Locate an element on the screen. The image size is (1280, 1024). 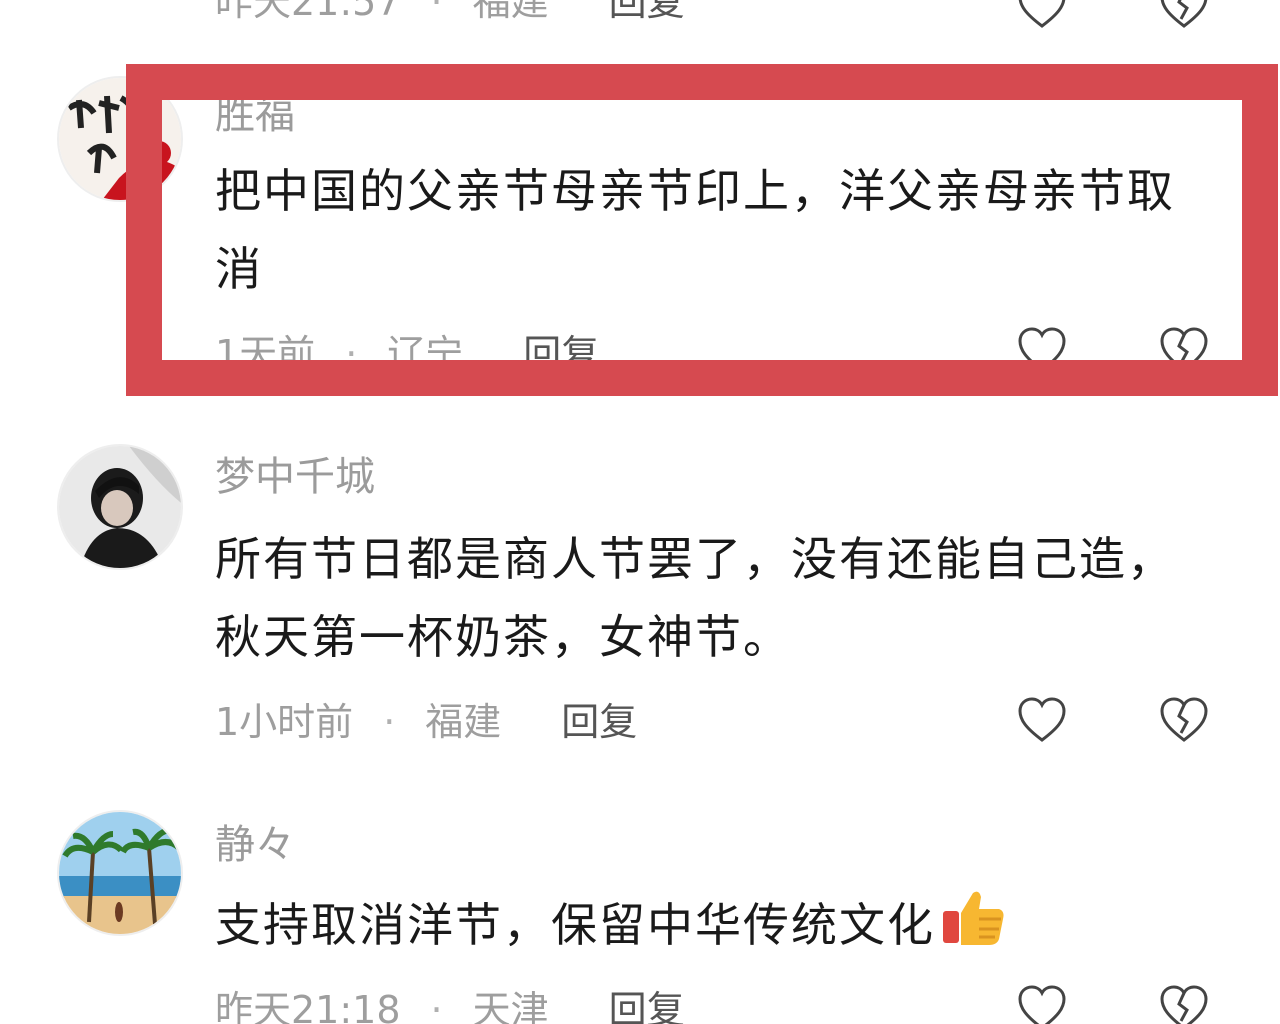
comment-username: 胜福 is located at coordinates (255, 115).